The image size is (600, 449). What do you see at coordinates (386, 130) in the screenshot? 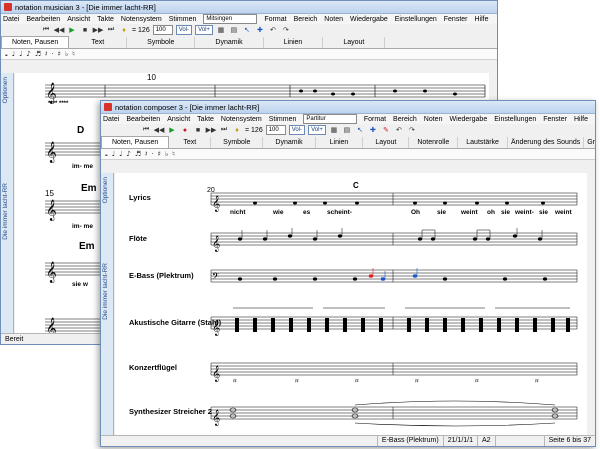
I see `insert-icon: ✎` at bounding box center [386, 130].